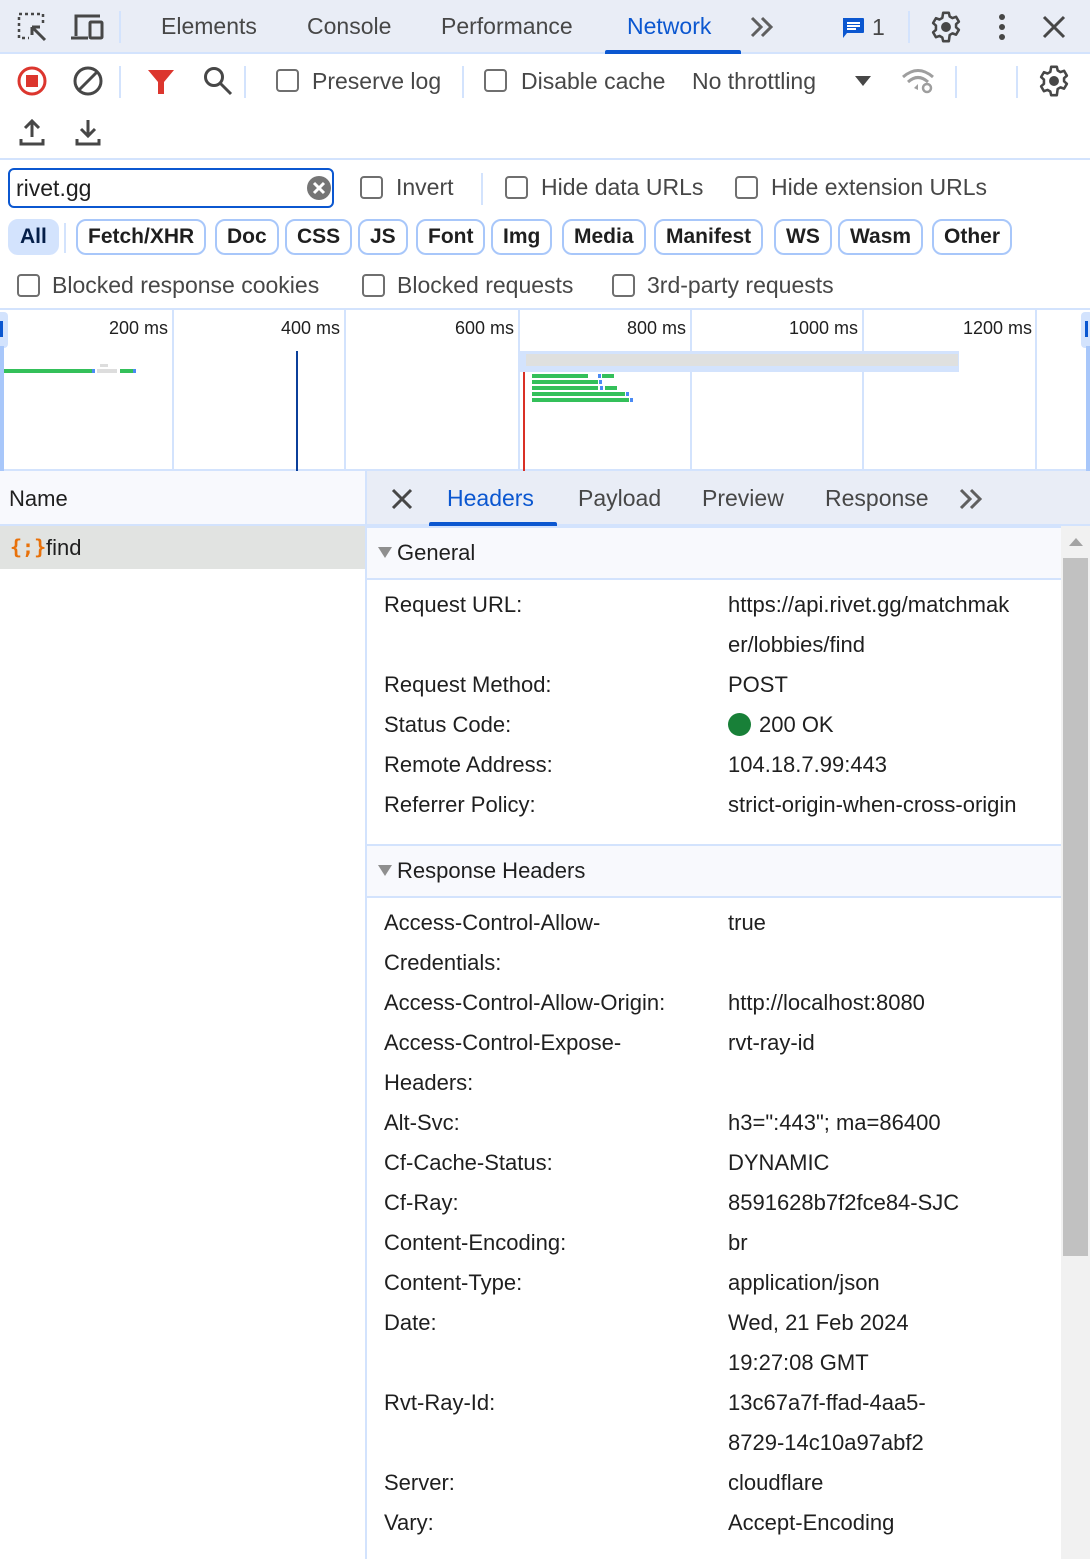  What do you see at coordinates (490, 498) in the screenshot?
I see `tab-headers: Headers` at bounding box center [490, 498].